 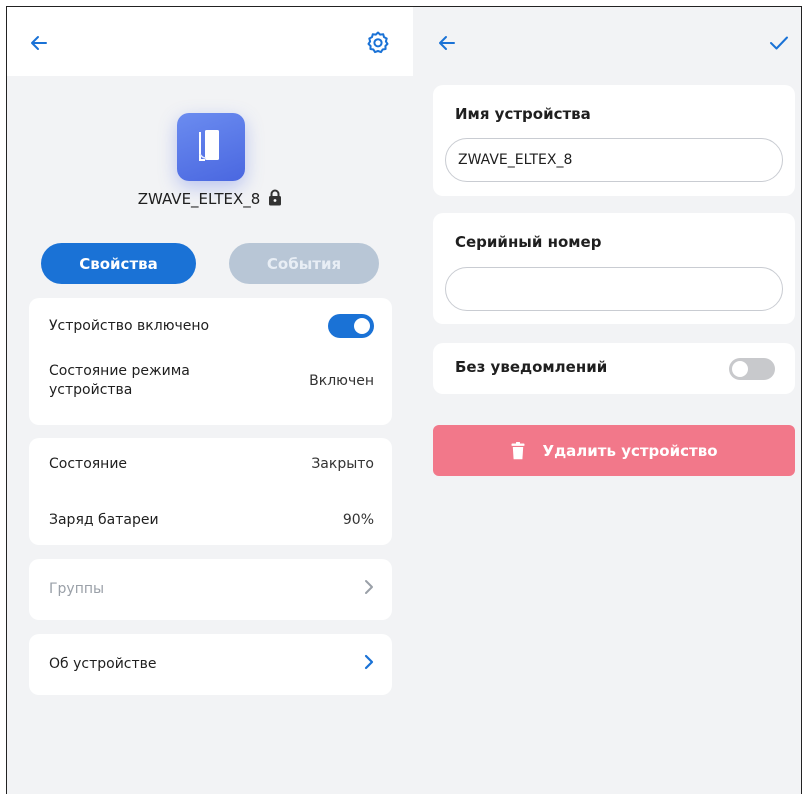 What do you see at coordinates (210, 491) in the screenshot?
I see `status-card: Состояние Закрыто Заряд батареи 90%` at bounding box center [210, 491].